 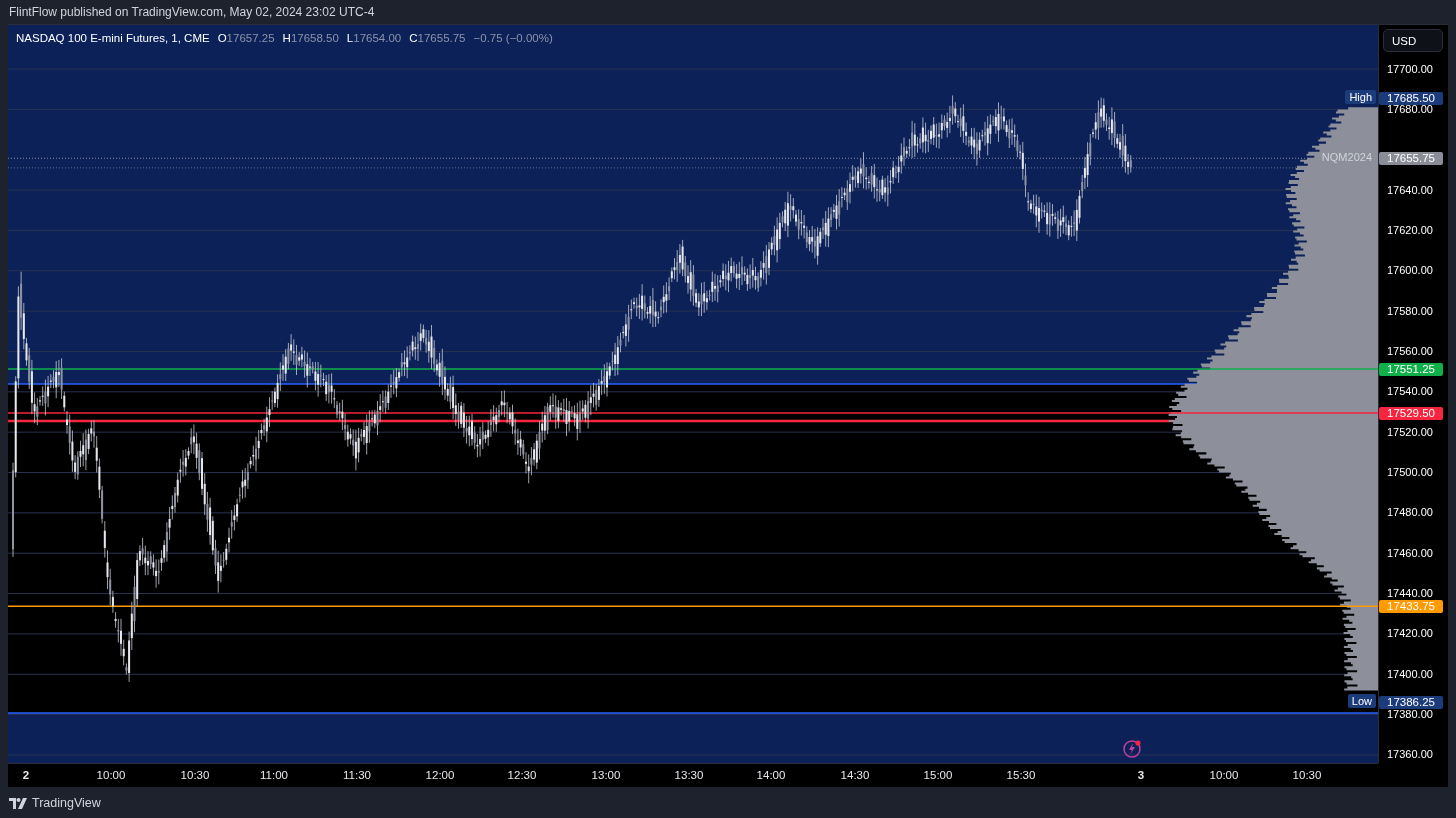 I want to click on price-tick: 17480.00, so click(x=1410, y=513).